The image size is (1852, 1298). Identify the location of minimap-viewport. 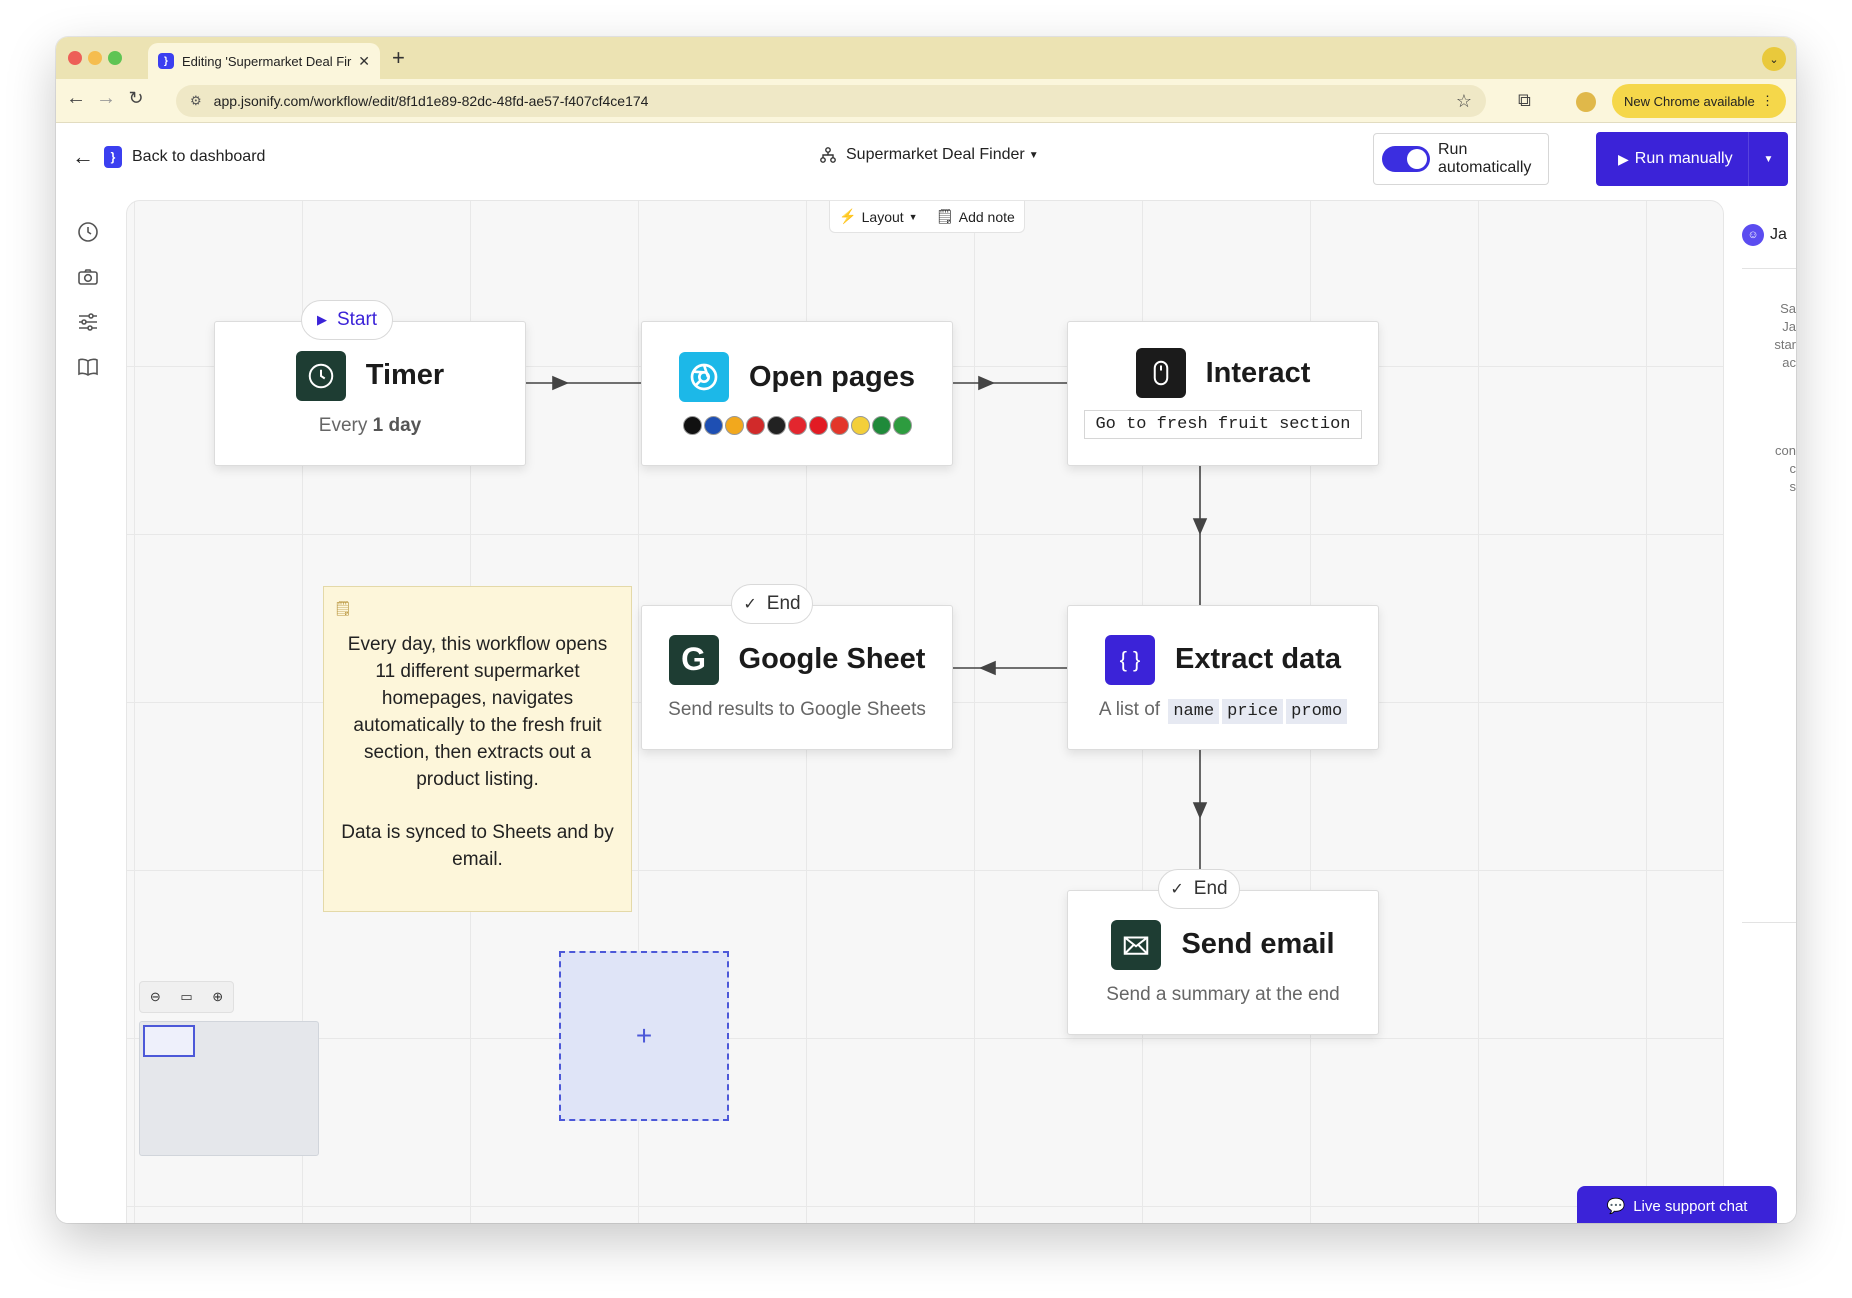
(169, 1041).